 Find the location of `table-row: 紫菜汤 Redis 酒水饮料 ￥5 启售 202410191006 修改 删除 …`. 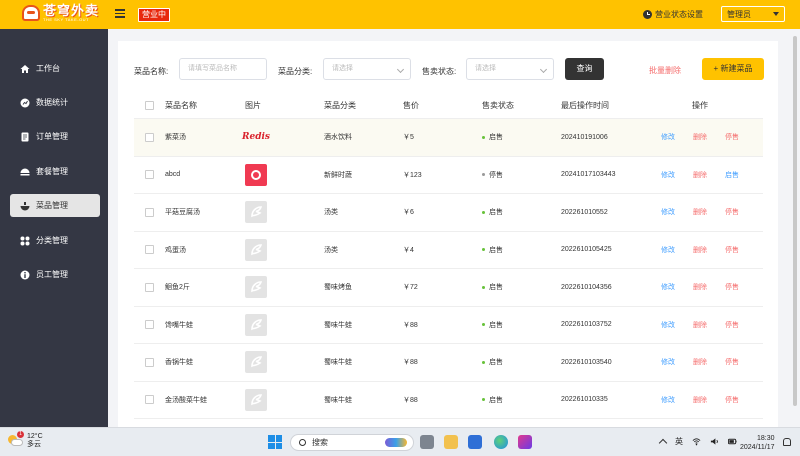

table-row: 紫菜汤 Redis 酒水饮料 ￥5 启售 202410191006 修改 删除 … is located at coordinates (448, 138).